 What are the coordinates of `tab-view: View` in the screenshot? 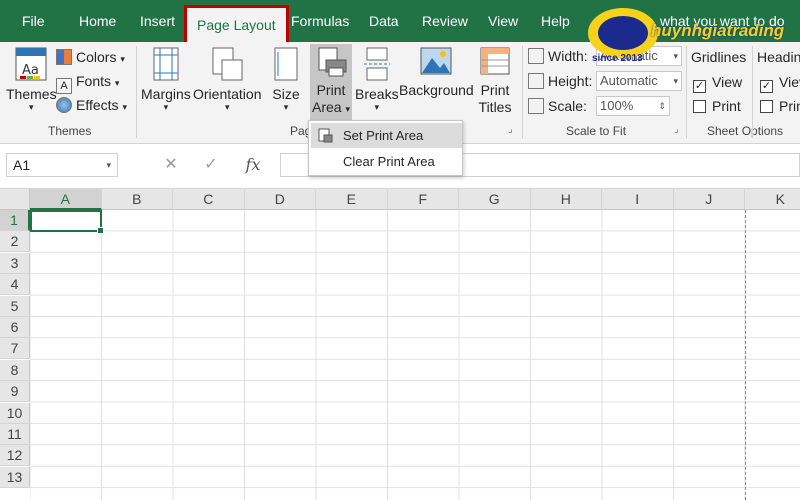 It's located at (503, 21).